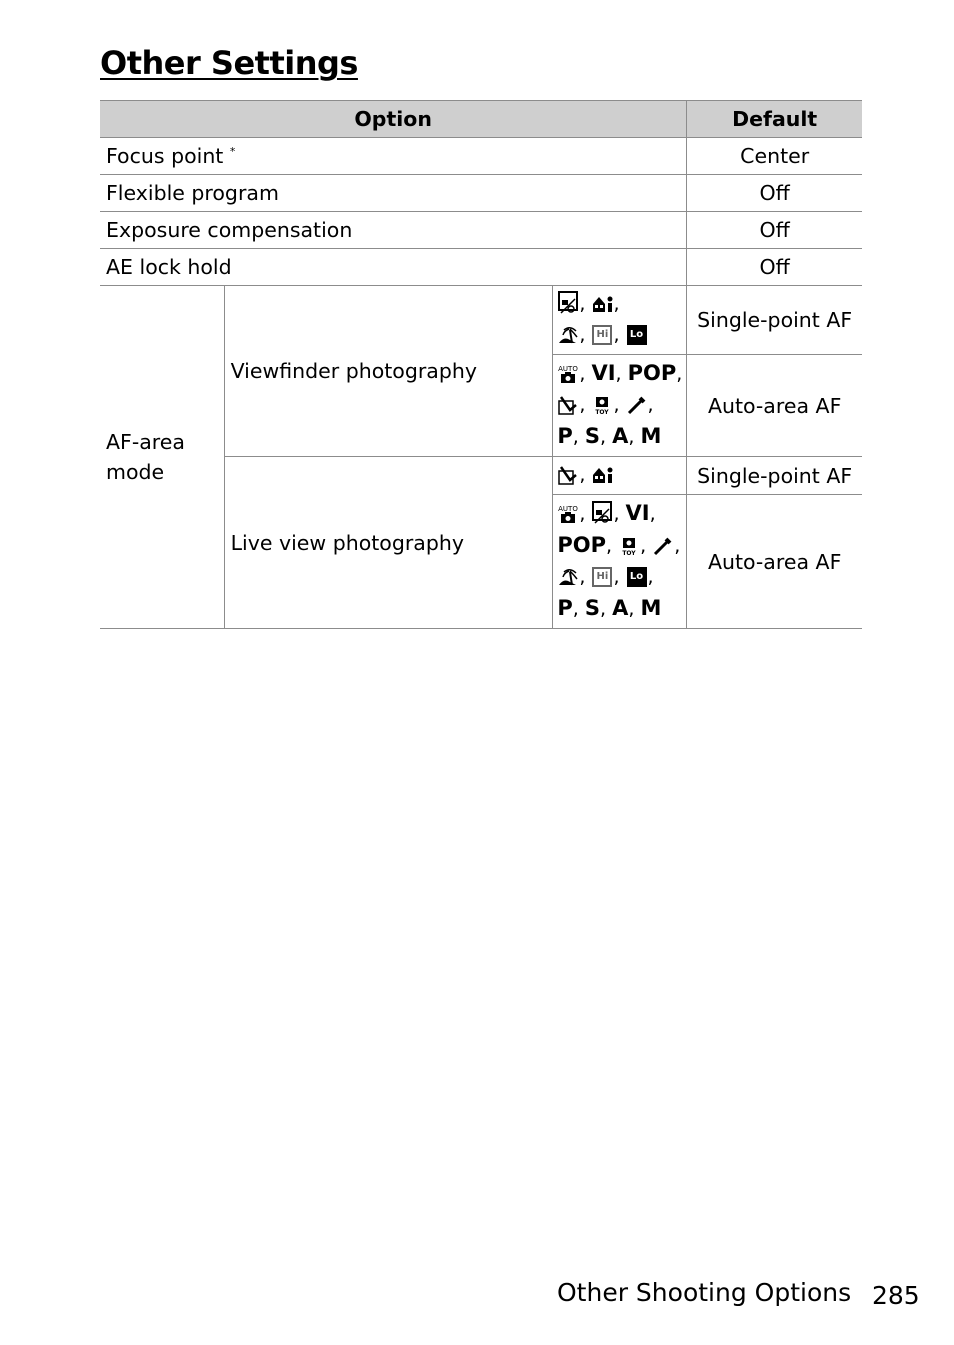 This screenshot has height=1345, width=954. I want to click on option-cell: Exposure compensation, so click(394, 230).